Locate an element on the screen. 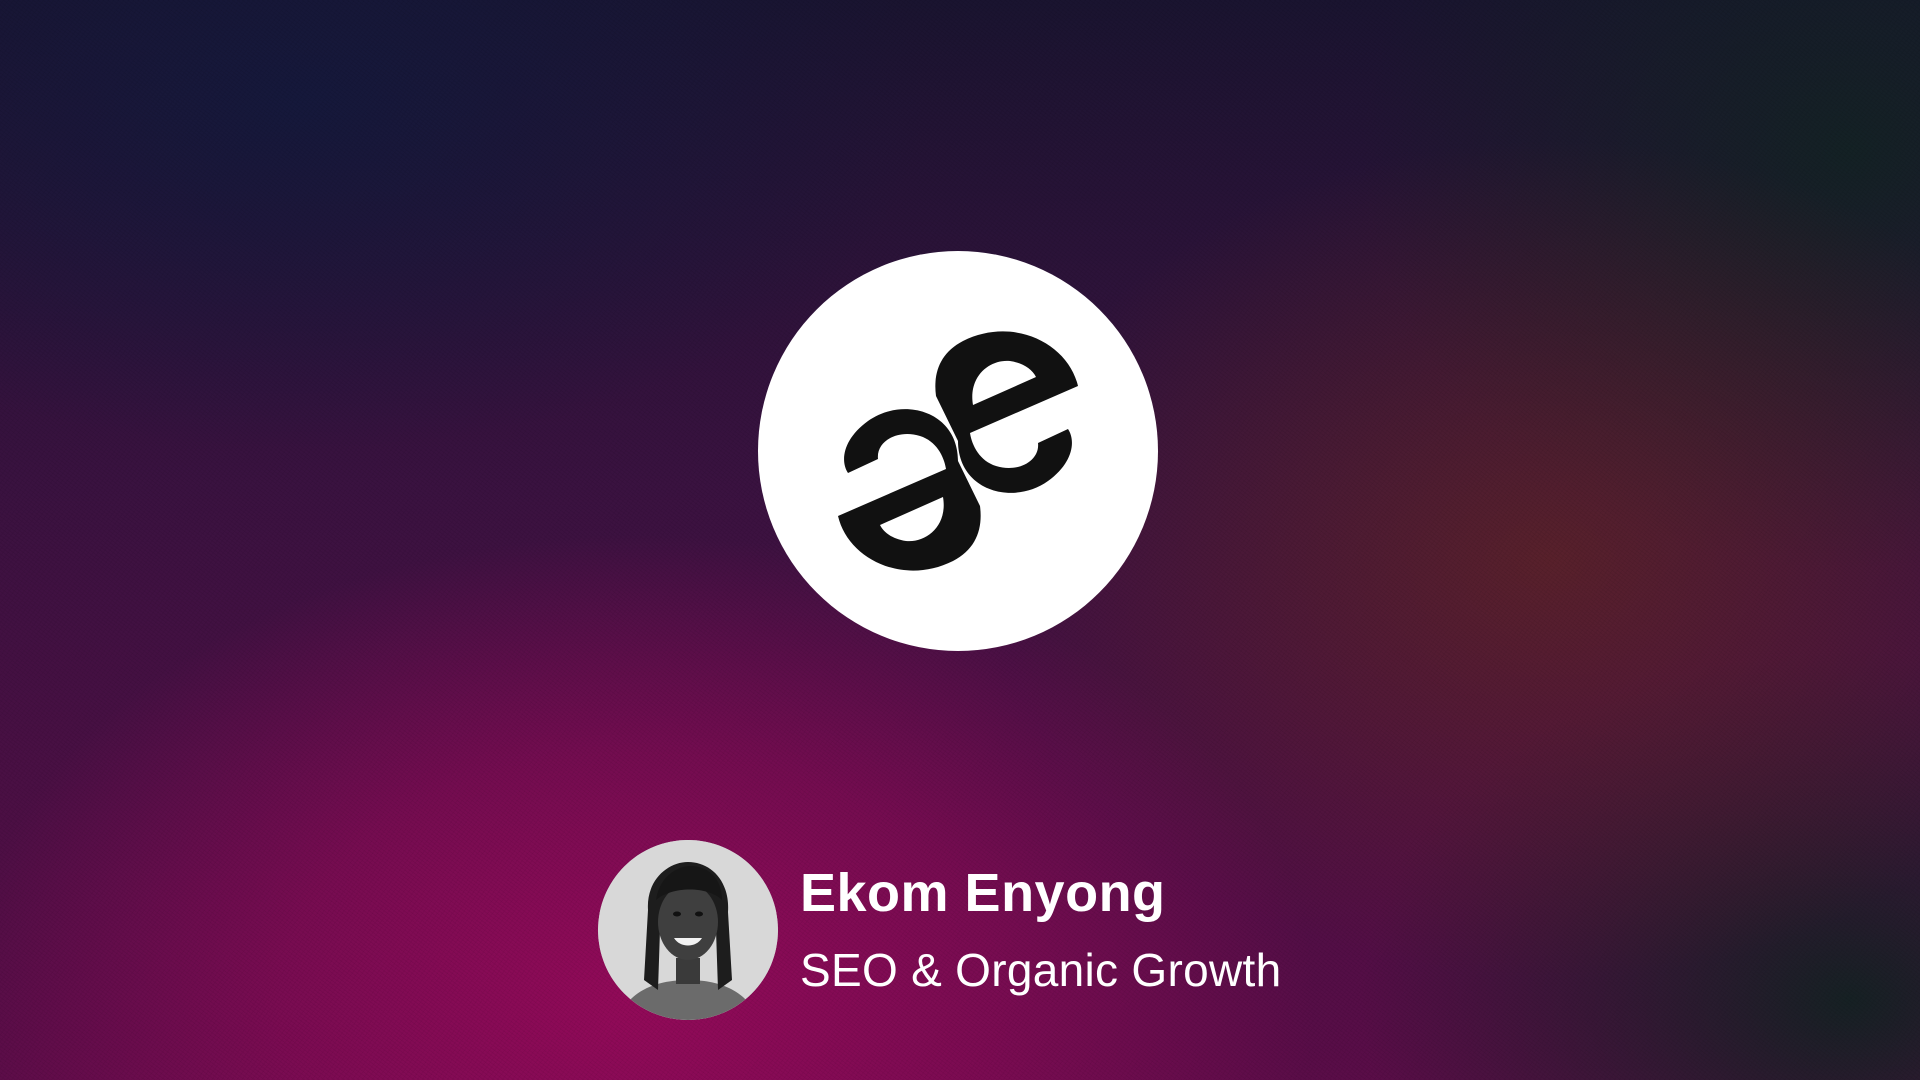  avatar is located at coordinates (688, 930).